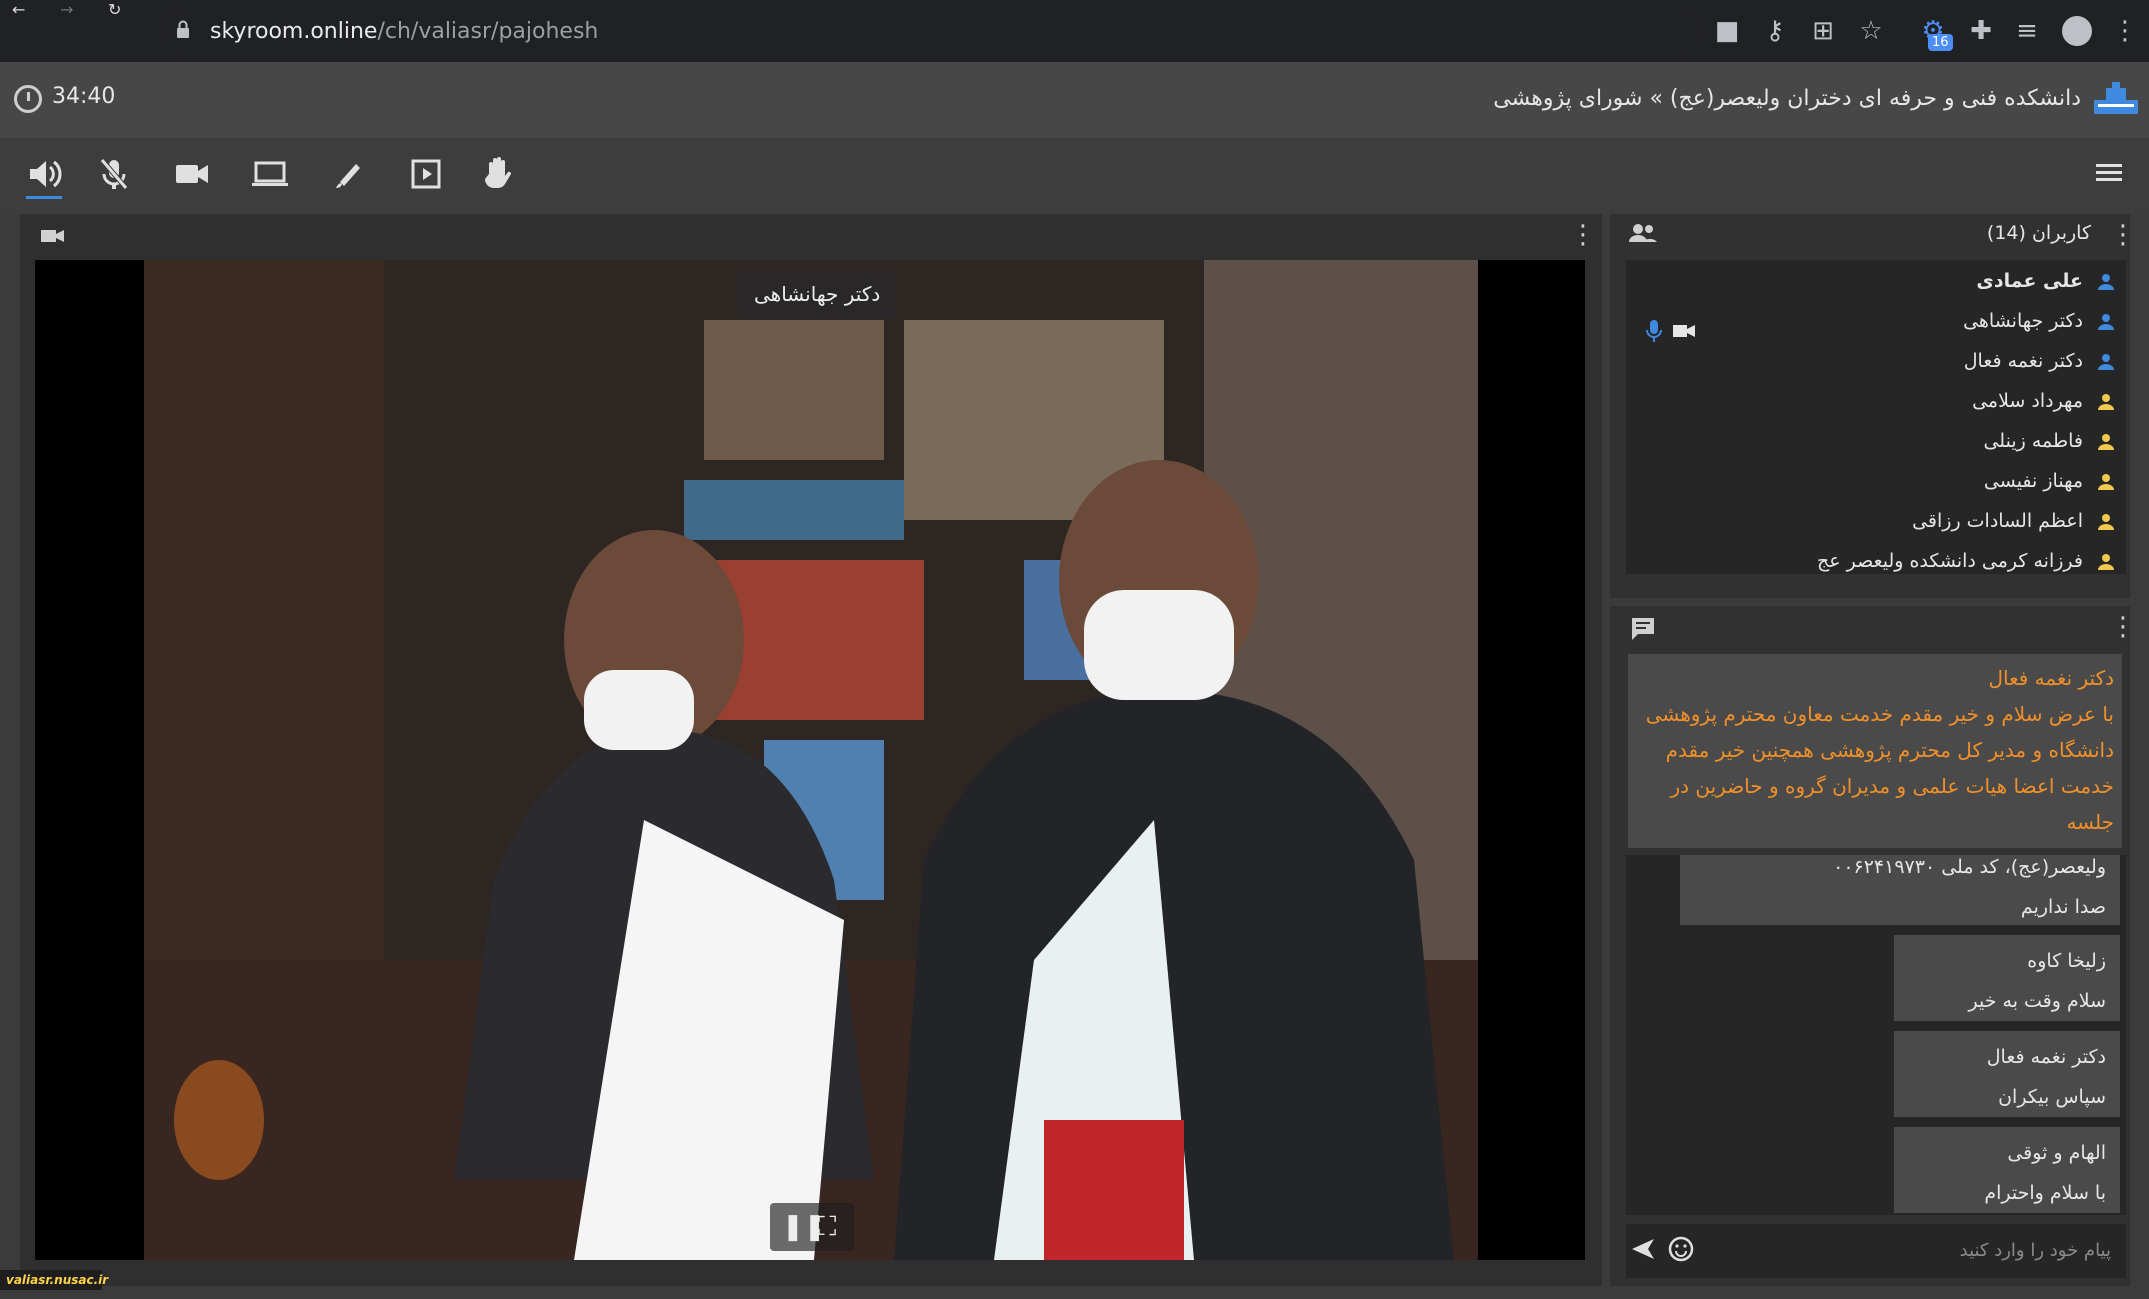 Image resolution: width=2149 pixels, height=1299 pixels. Describe the element at coordinates (2007, 978) in the screenshot. I see `chat-message: زلیخا کاوه سلام وقت به خیر` at that location.